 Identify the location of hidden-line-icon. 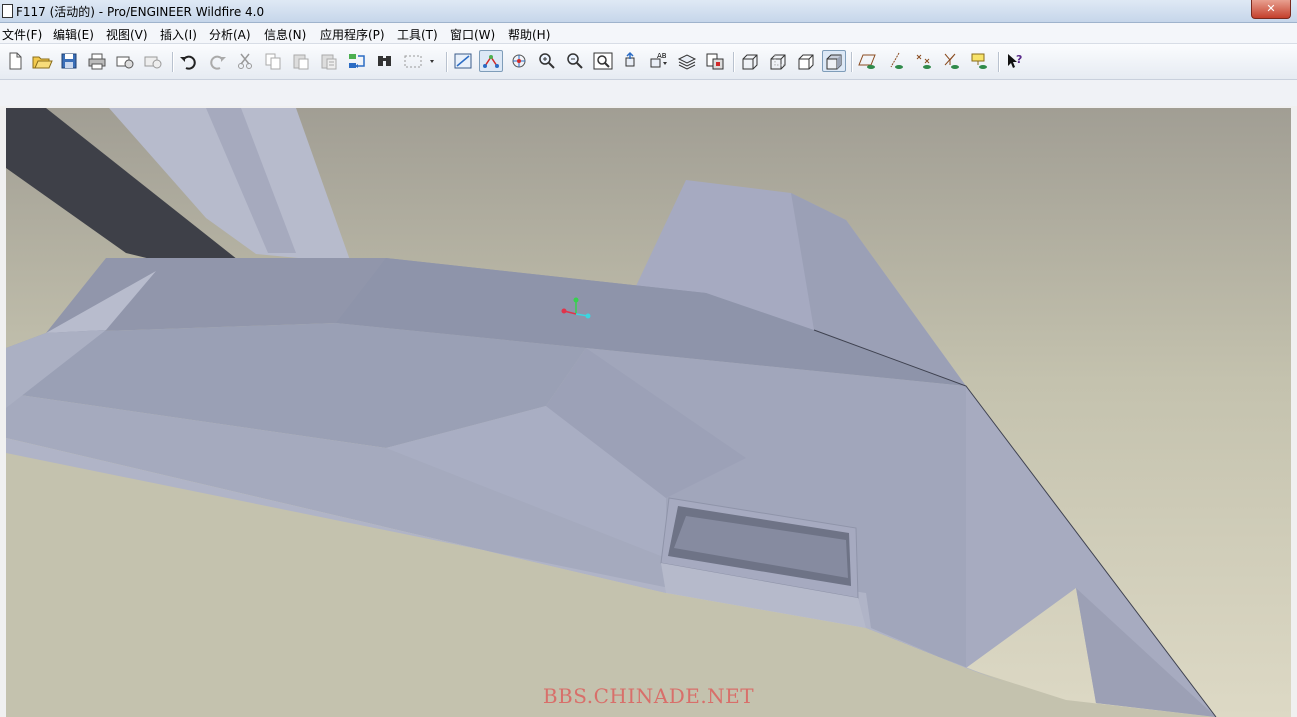
(778, 61).